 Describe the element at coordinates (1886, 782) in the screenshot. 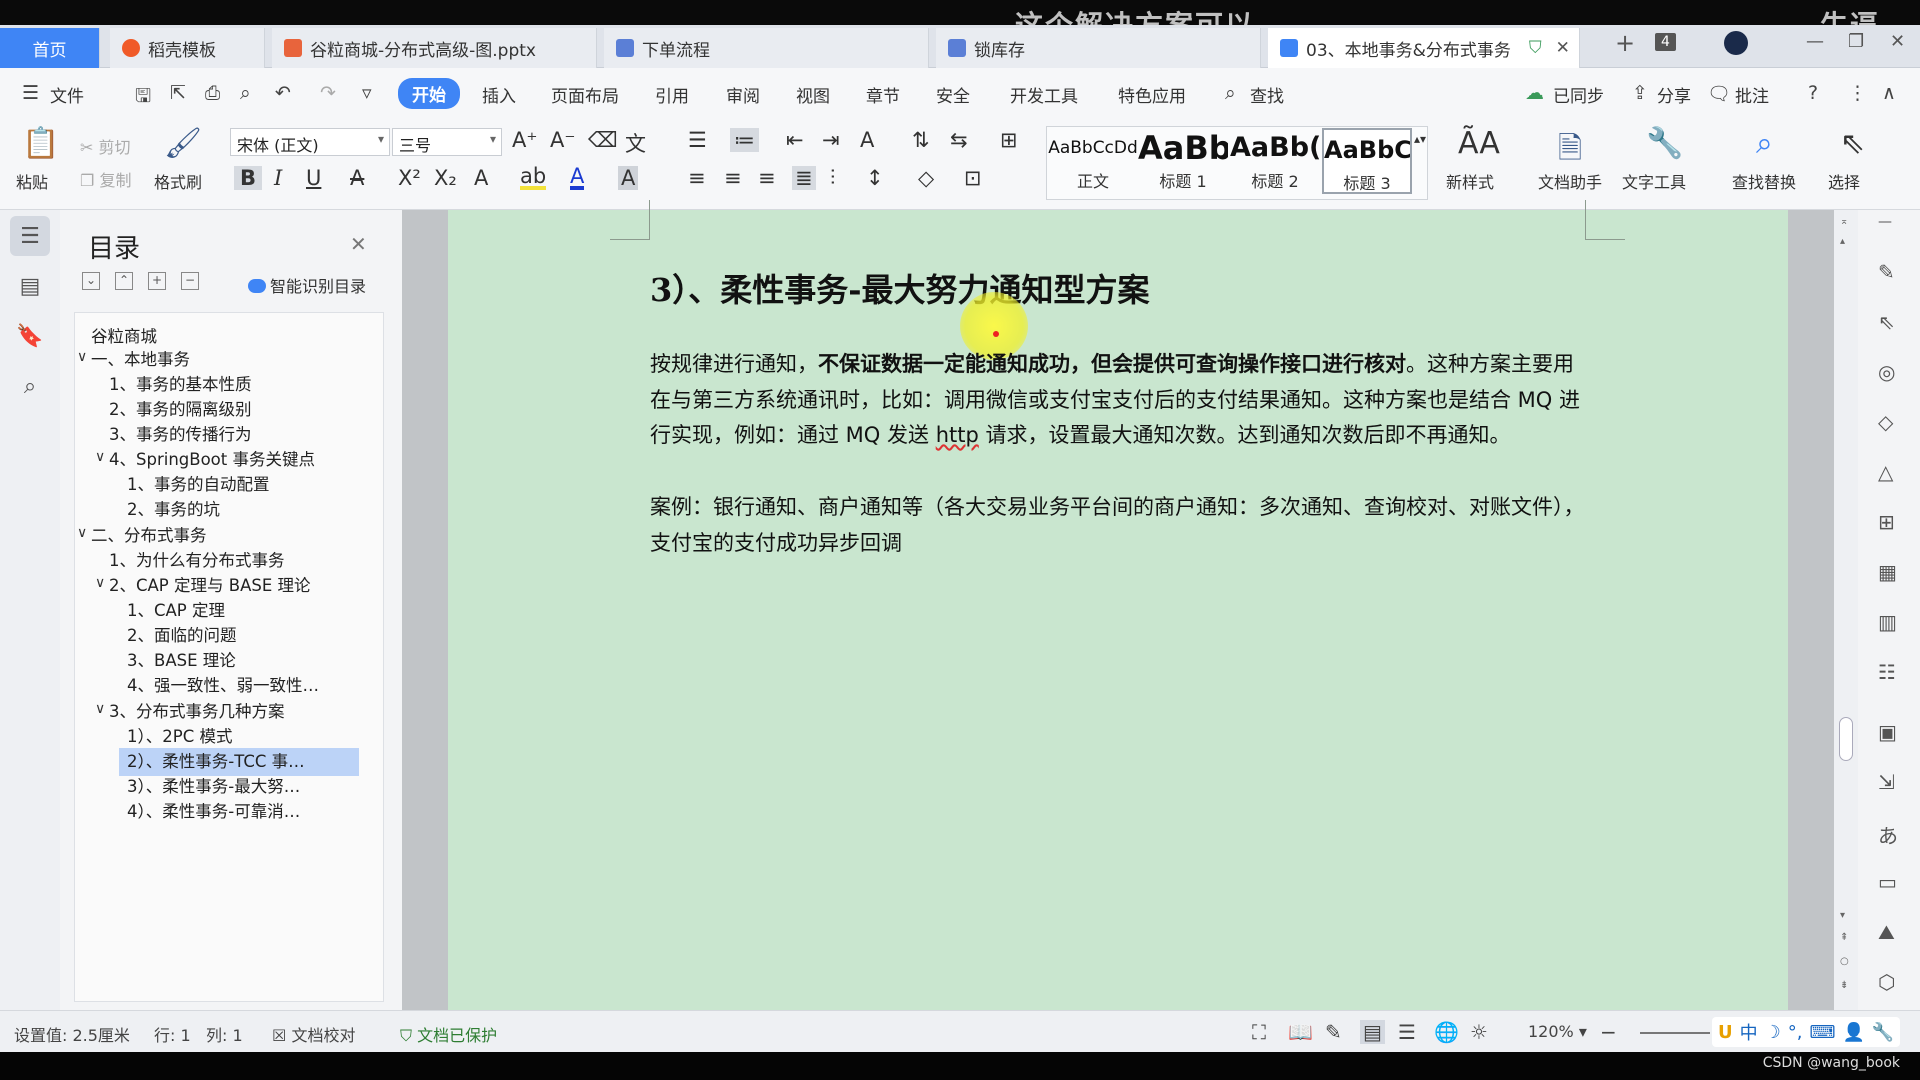

I see `share-out-icon: ⇲` at that location.